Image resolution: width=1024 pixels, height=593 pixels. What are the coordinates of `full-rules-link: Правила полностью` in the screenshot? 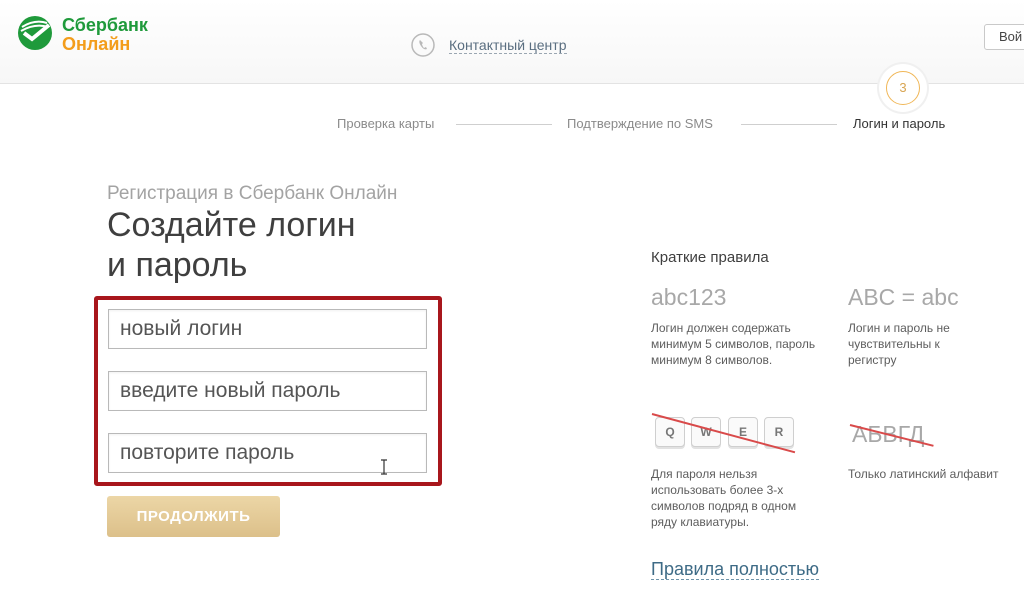 It's located at (735, 569).